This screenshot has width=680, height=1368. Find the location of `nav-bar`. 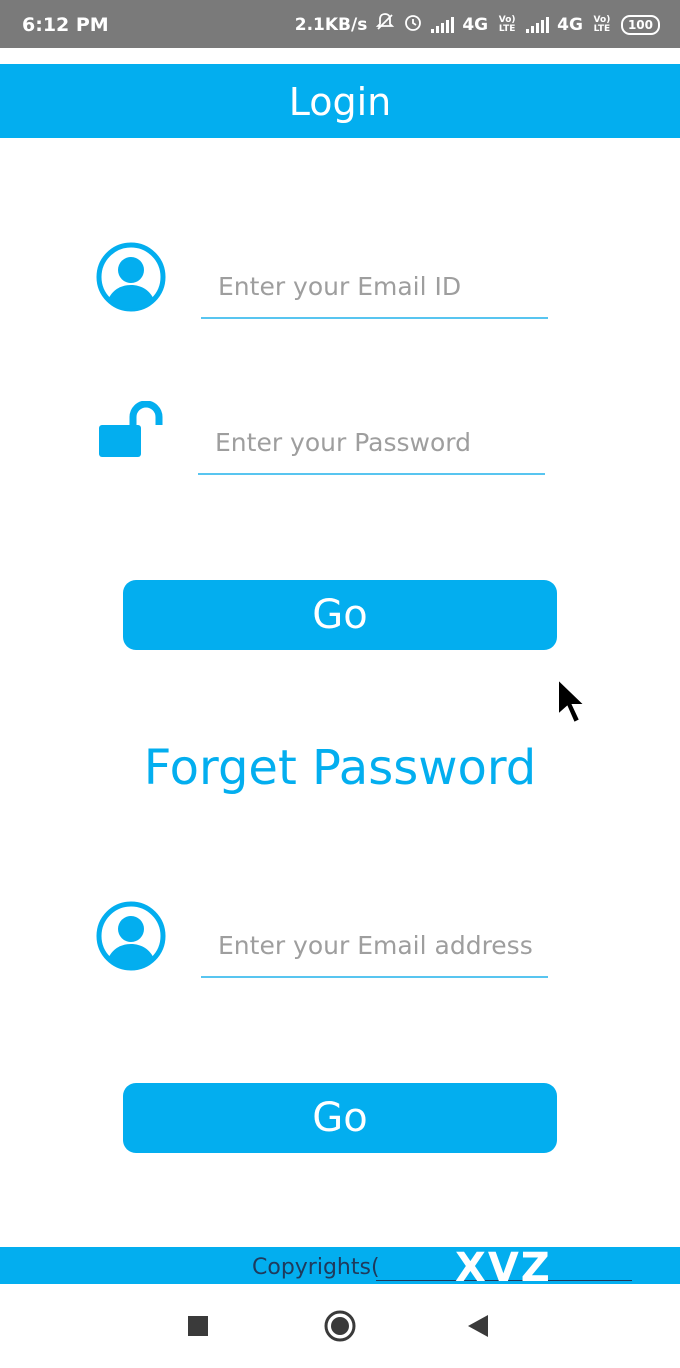

nav-bar is located at coordinates (340, 1326).